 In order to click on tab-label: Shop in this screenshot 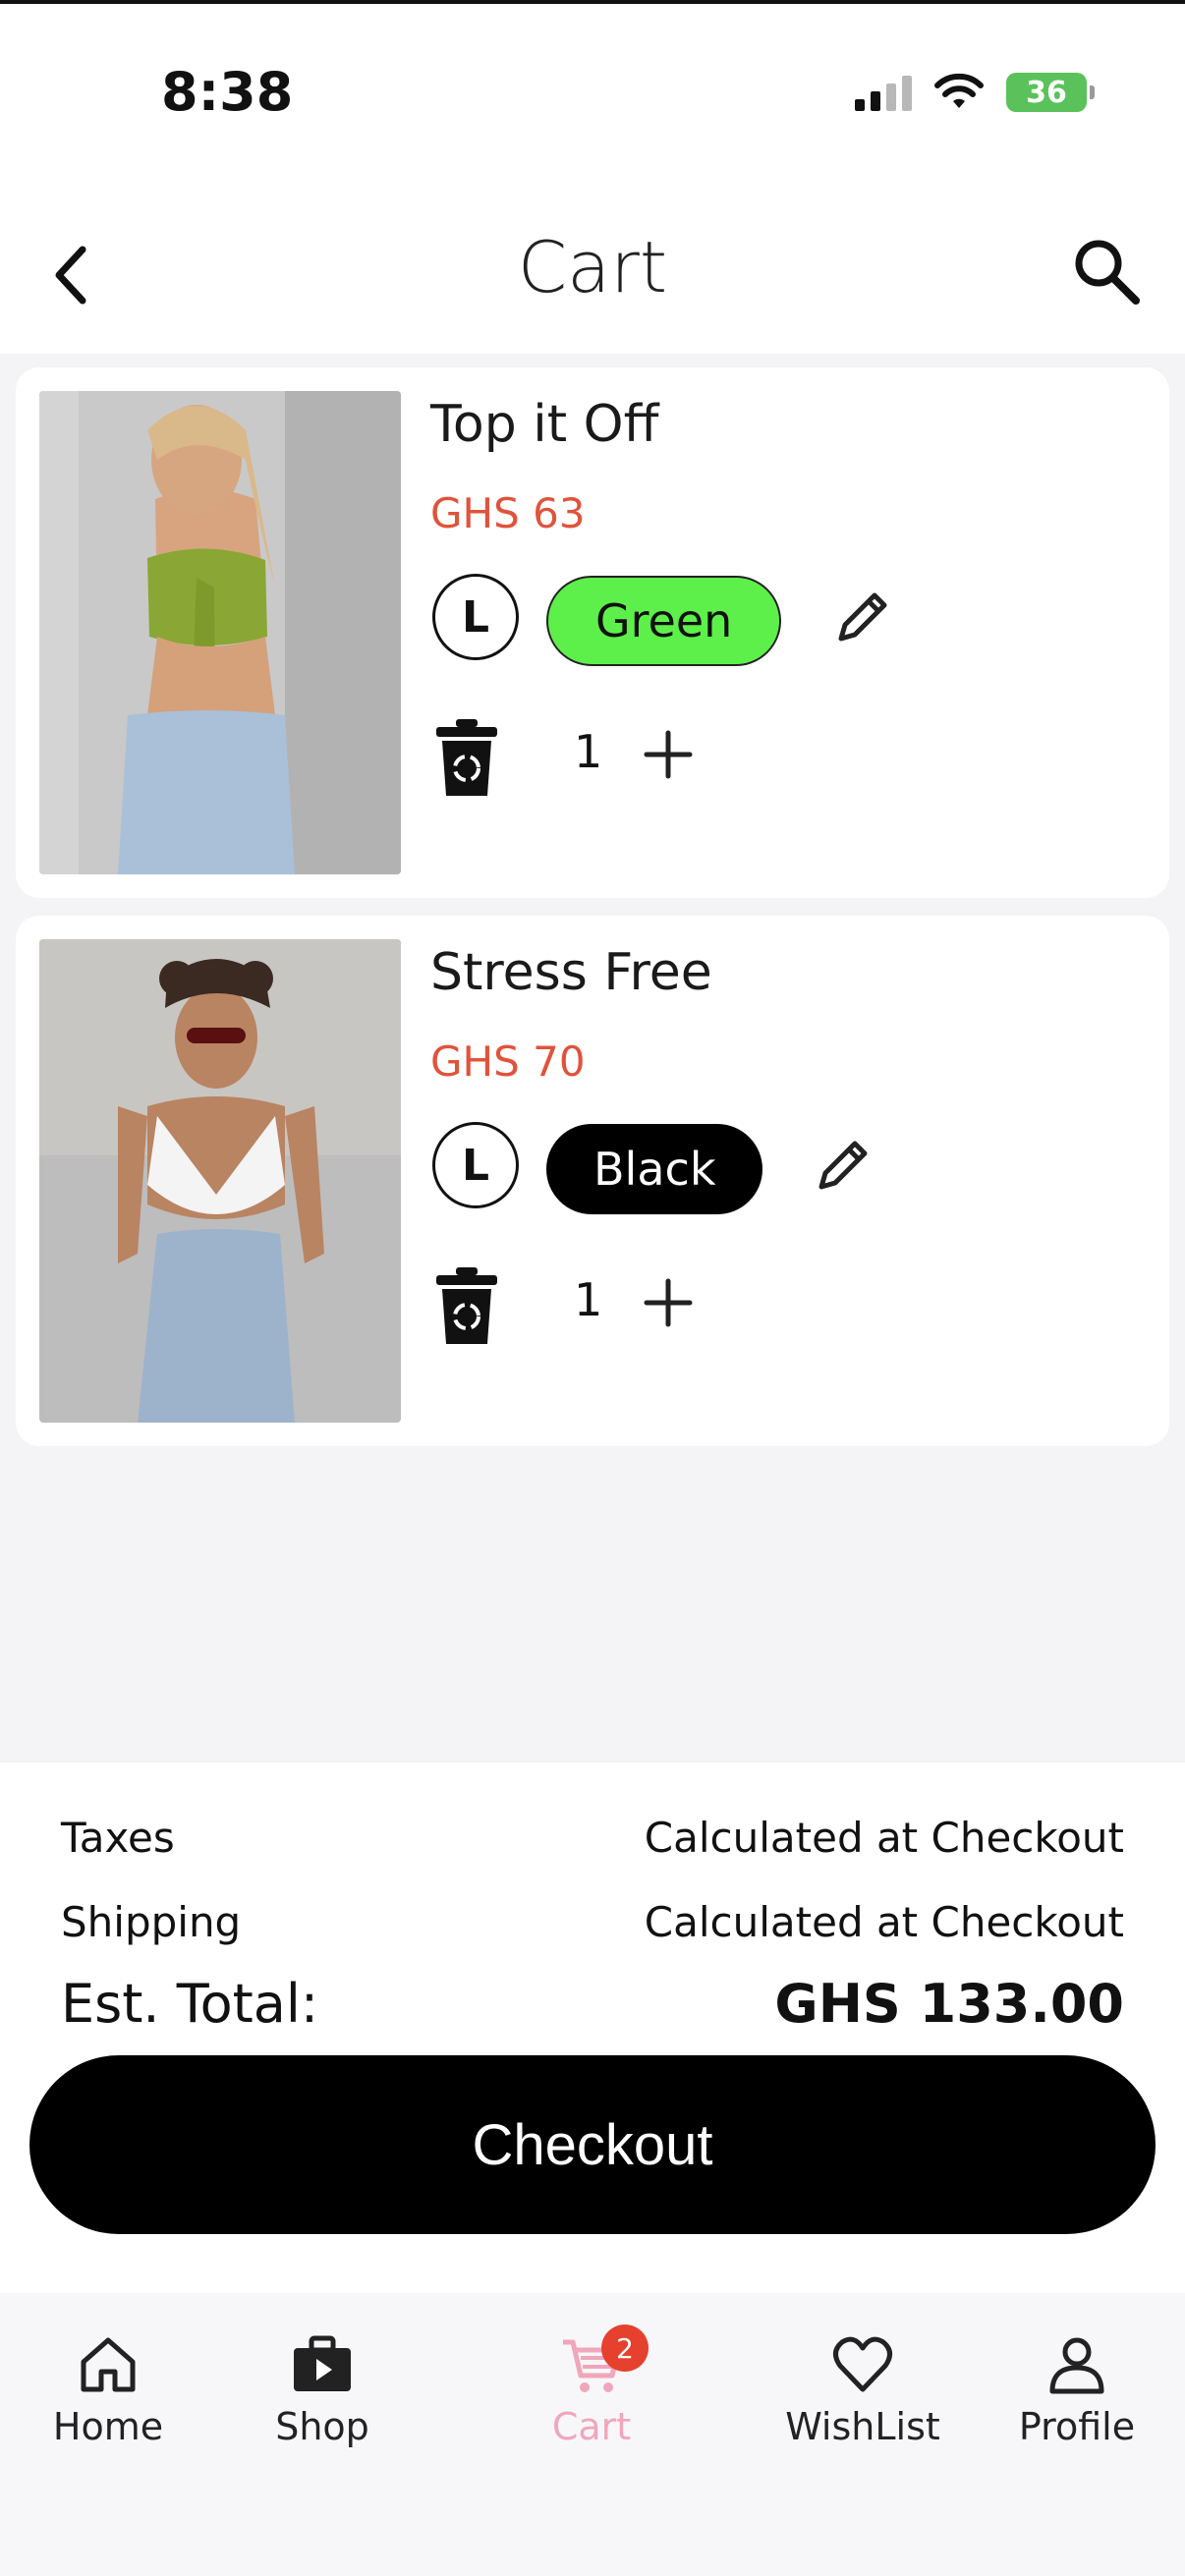, I will do `click(322, 2426)`.